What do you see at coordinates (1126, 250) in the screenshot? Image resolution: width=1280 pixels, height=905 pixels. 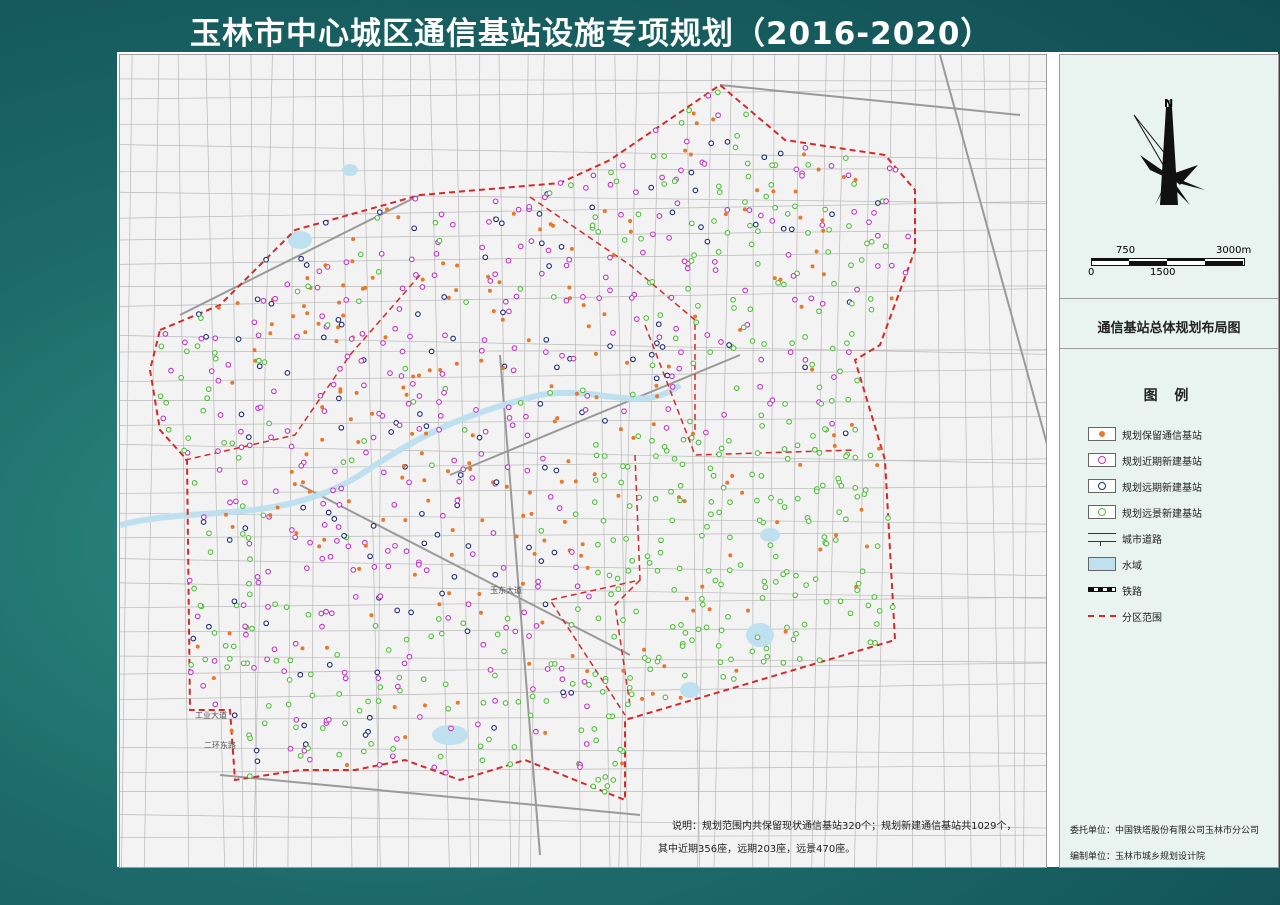 I see `scale-label-750: 750` at bounding box center [1126, 250].